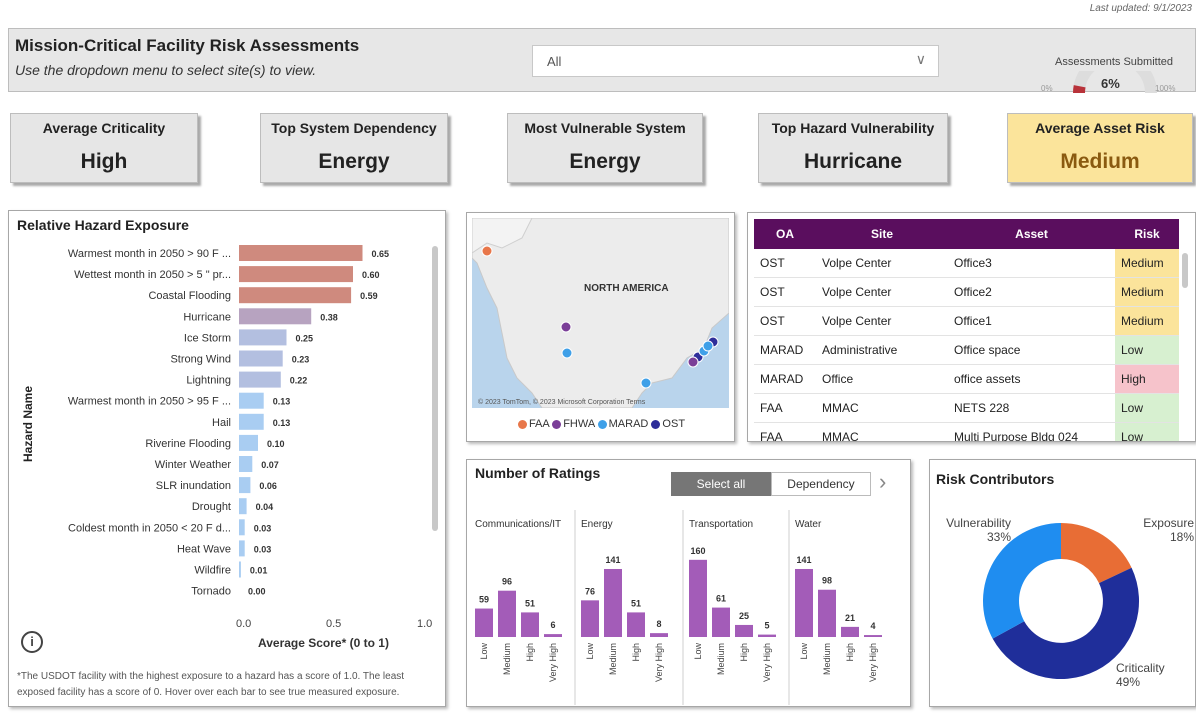 The width and height of the screenshot is (1196, 713). What do you see at coordinates (1100, 148) in the screenshot?
I see `kpi-average-asset-risk: Average Asset Risk Medium` at bounding box center [1100, 148].